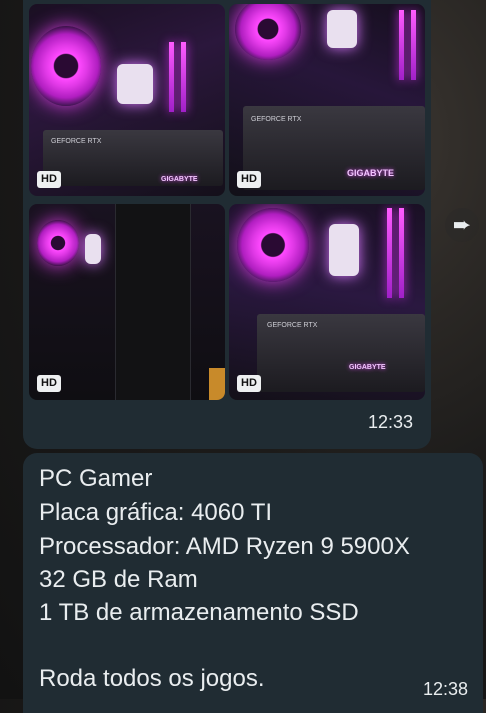 This screenshot has height=713, width=486. I want to click on message-line: 1 TB de armazenamento SSD, so click(199, 612).